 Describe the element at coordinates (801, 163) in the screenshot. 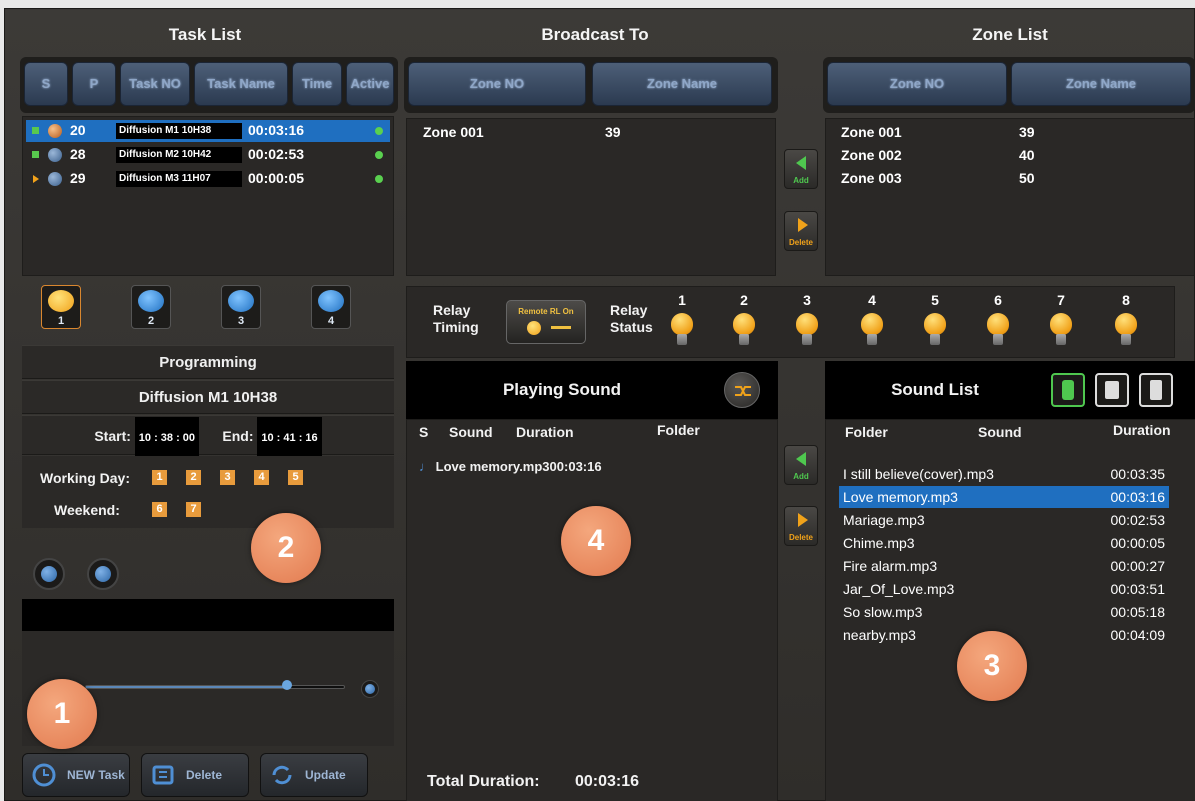

I see `arrow-left-icon` at that location.